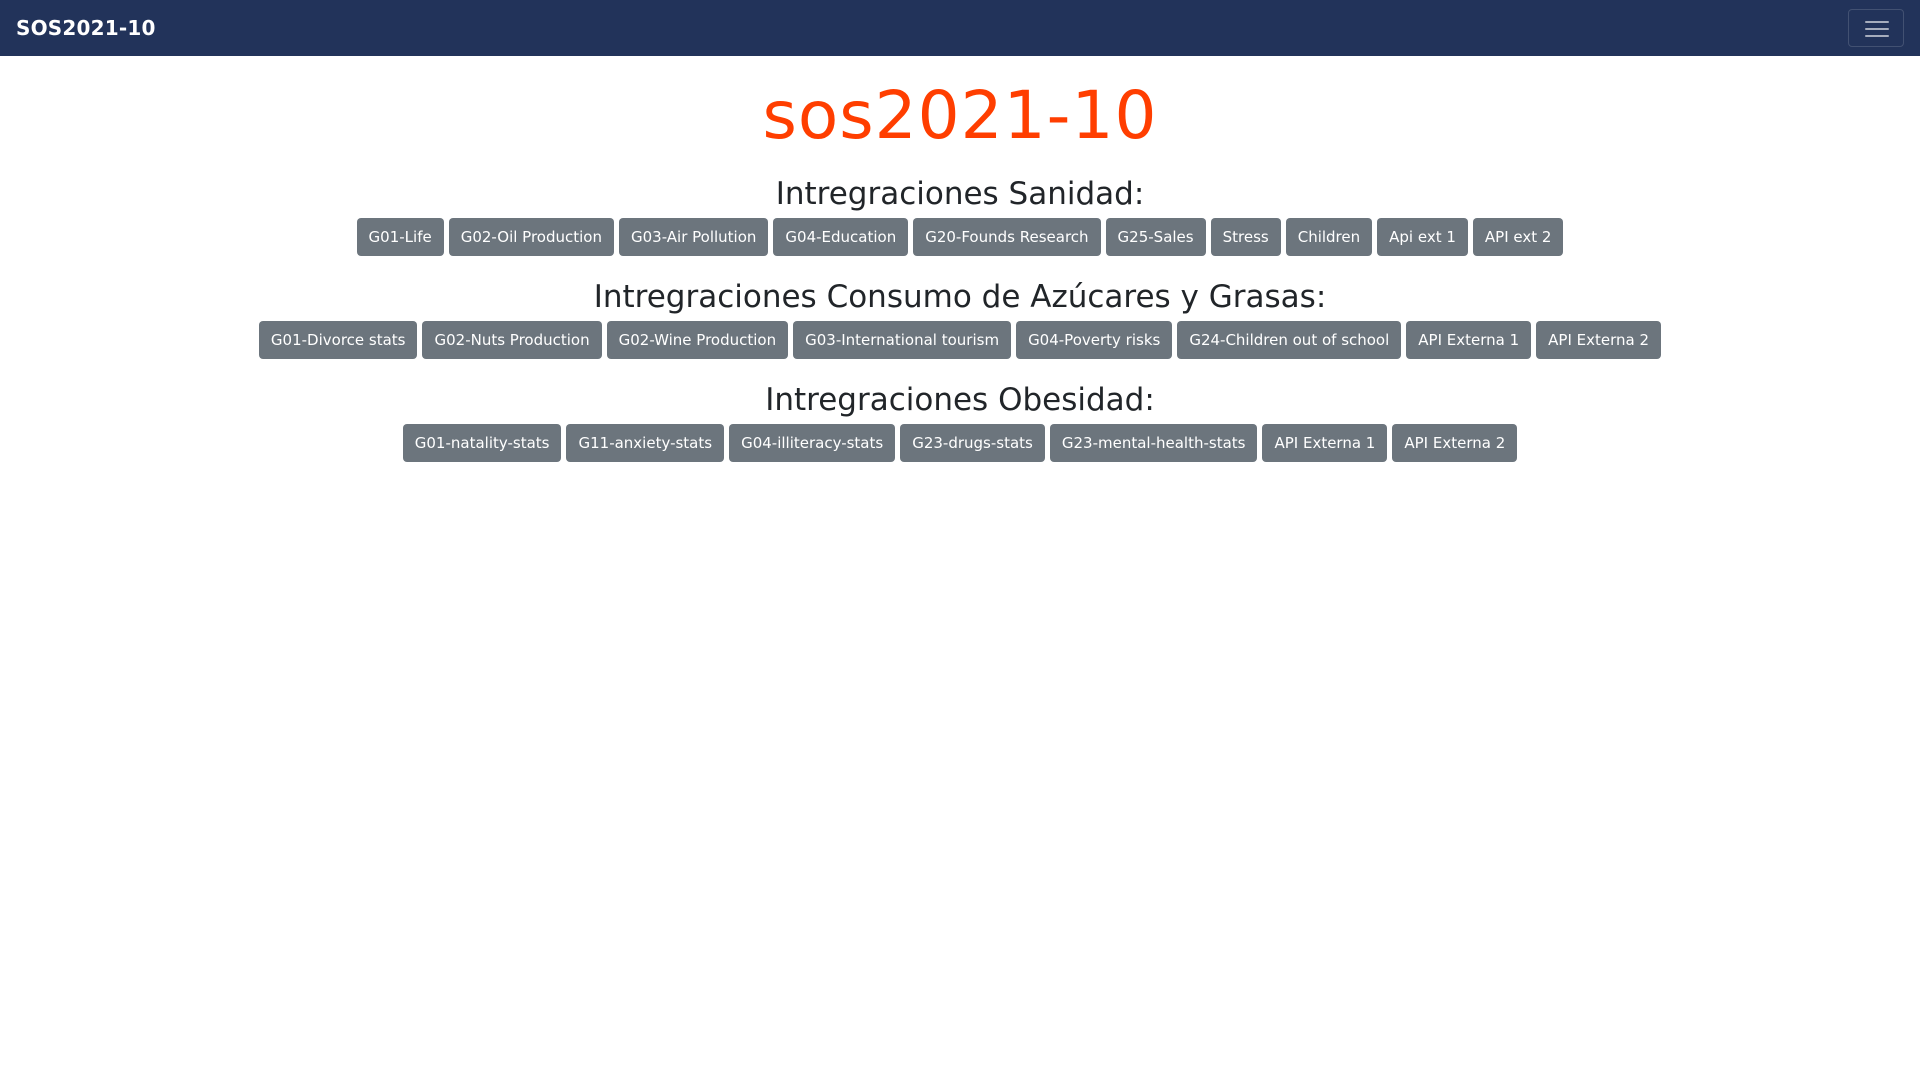  I want to click on section-title-obesidad: Intregraciones Obesidad:, so click(960, 400).